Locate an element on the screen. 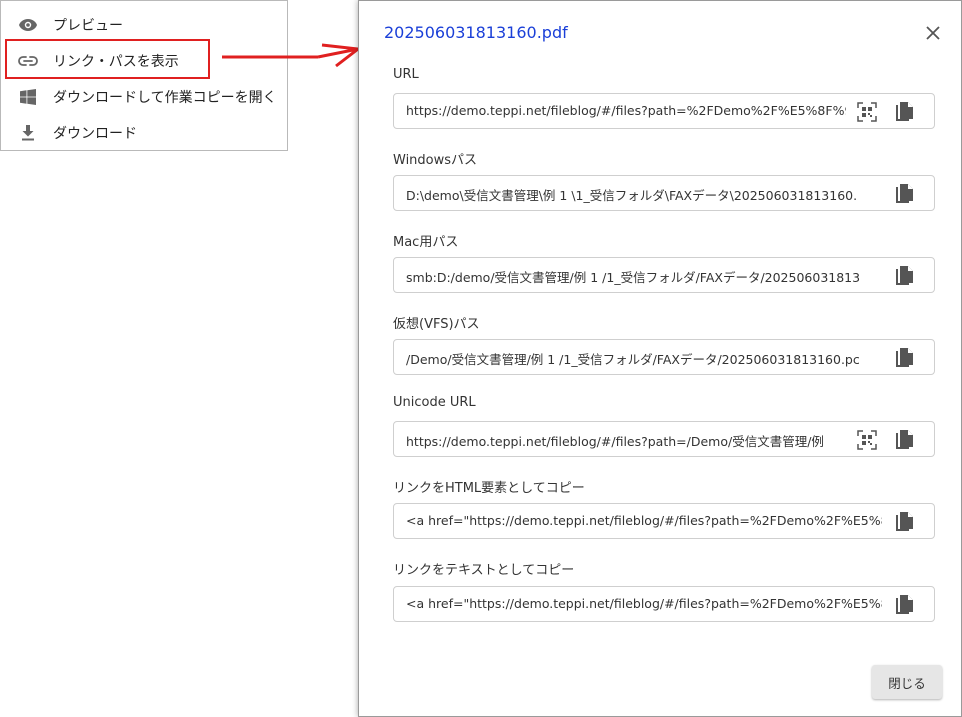 Image resolution: width=962 pixels, height=717 pixels. menu-item-label: リンク・パスを表示 is located at coordinates (116, 62).